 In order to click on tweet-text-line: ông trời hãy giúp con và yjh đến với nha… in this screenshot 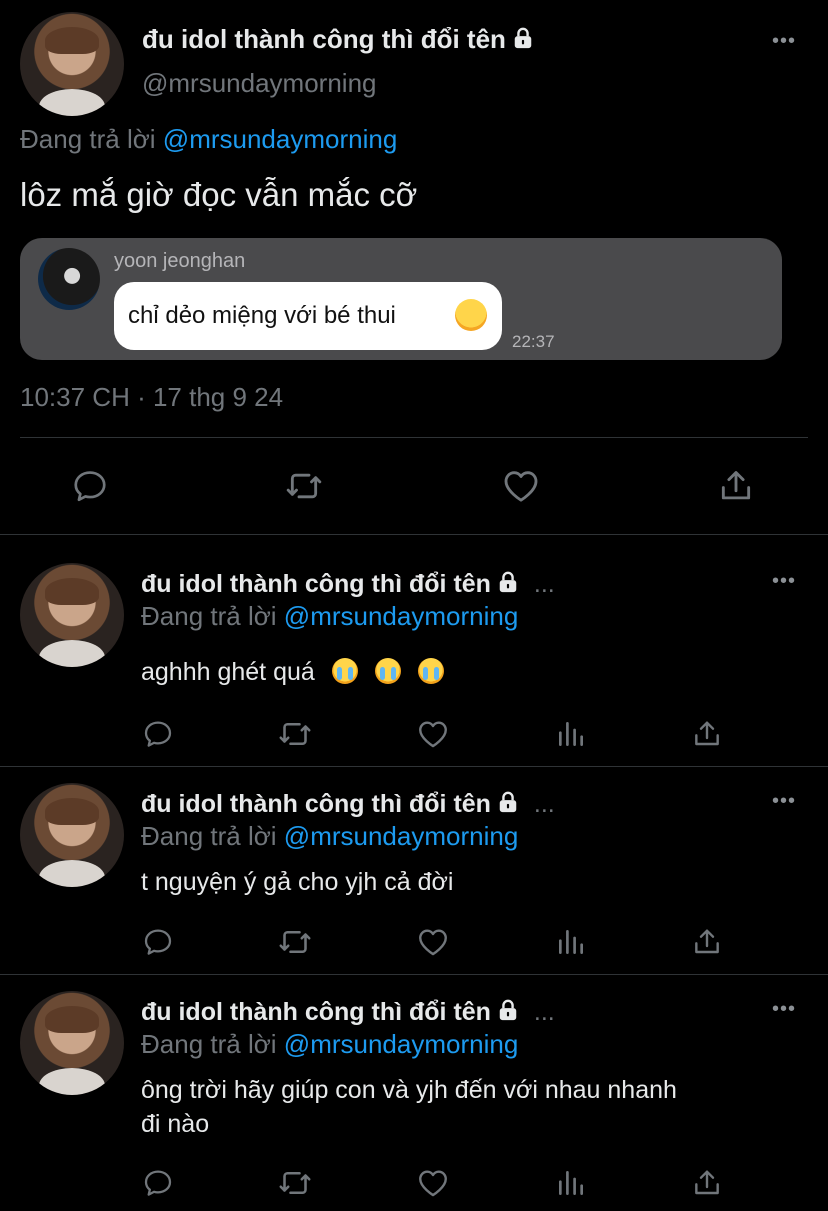, I will do `click(409, 1090)`.